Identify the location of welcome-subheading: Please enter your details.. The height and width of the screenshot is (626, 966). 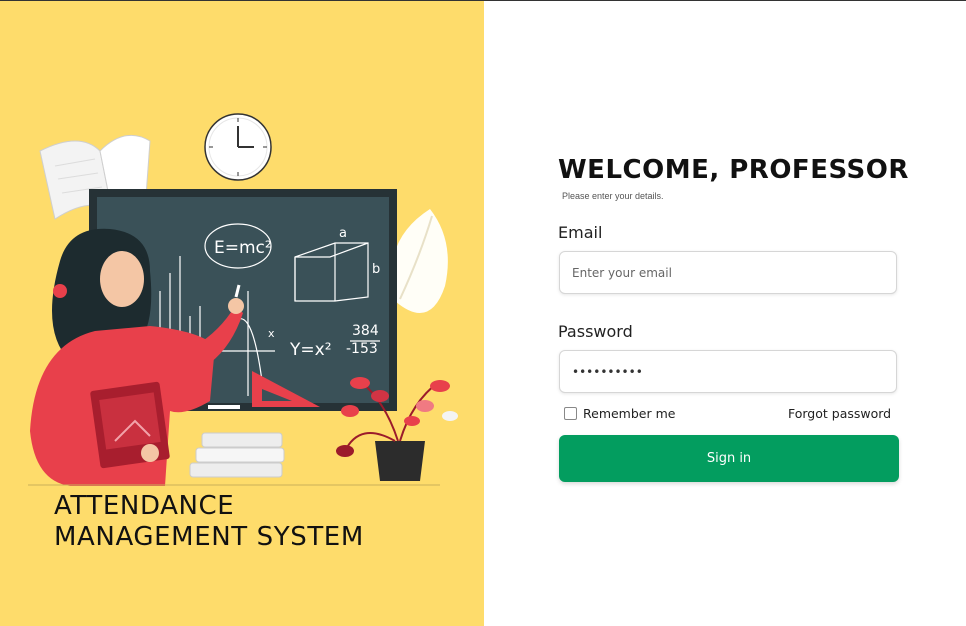
(613, 196).